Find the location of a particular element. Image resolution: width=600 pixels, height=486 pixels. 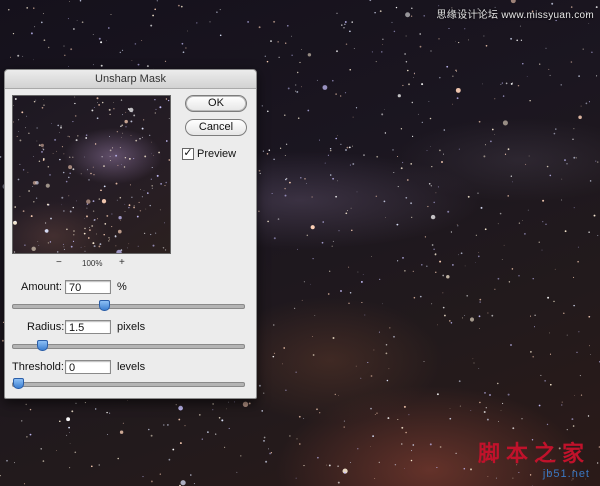

threshold-input: 0 is located at coordinates (88, 367).